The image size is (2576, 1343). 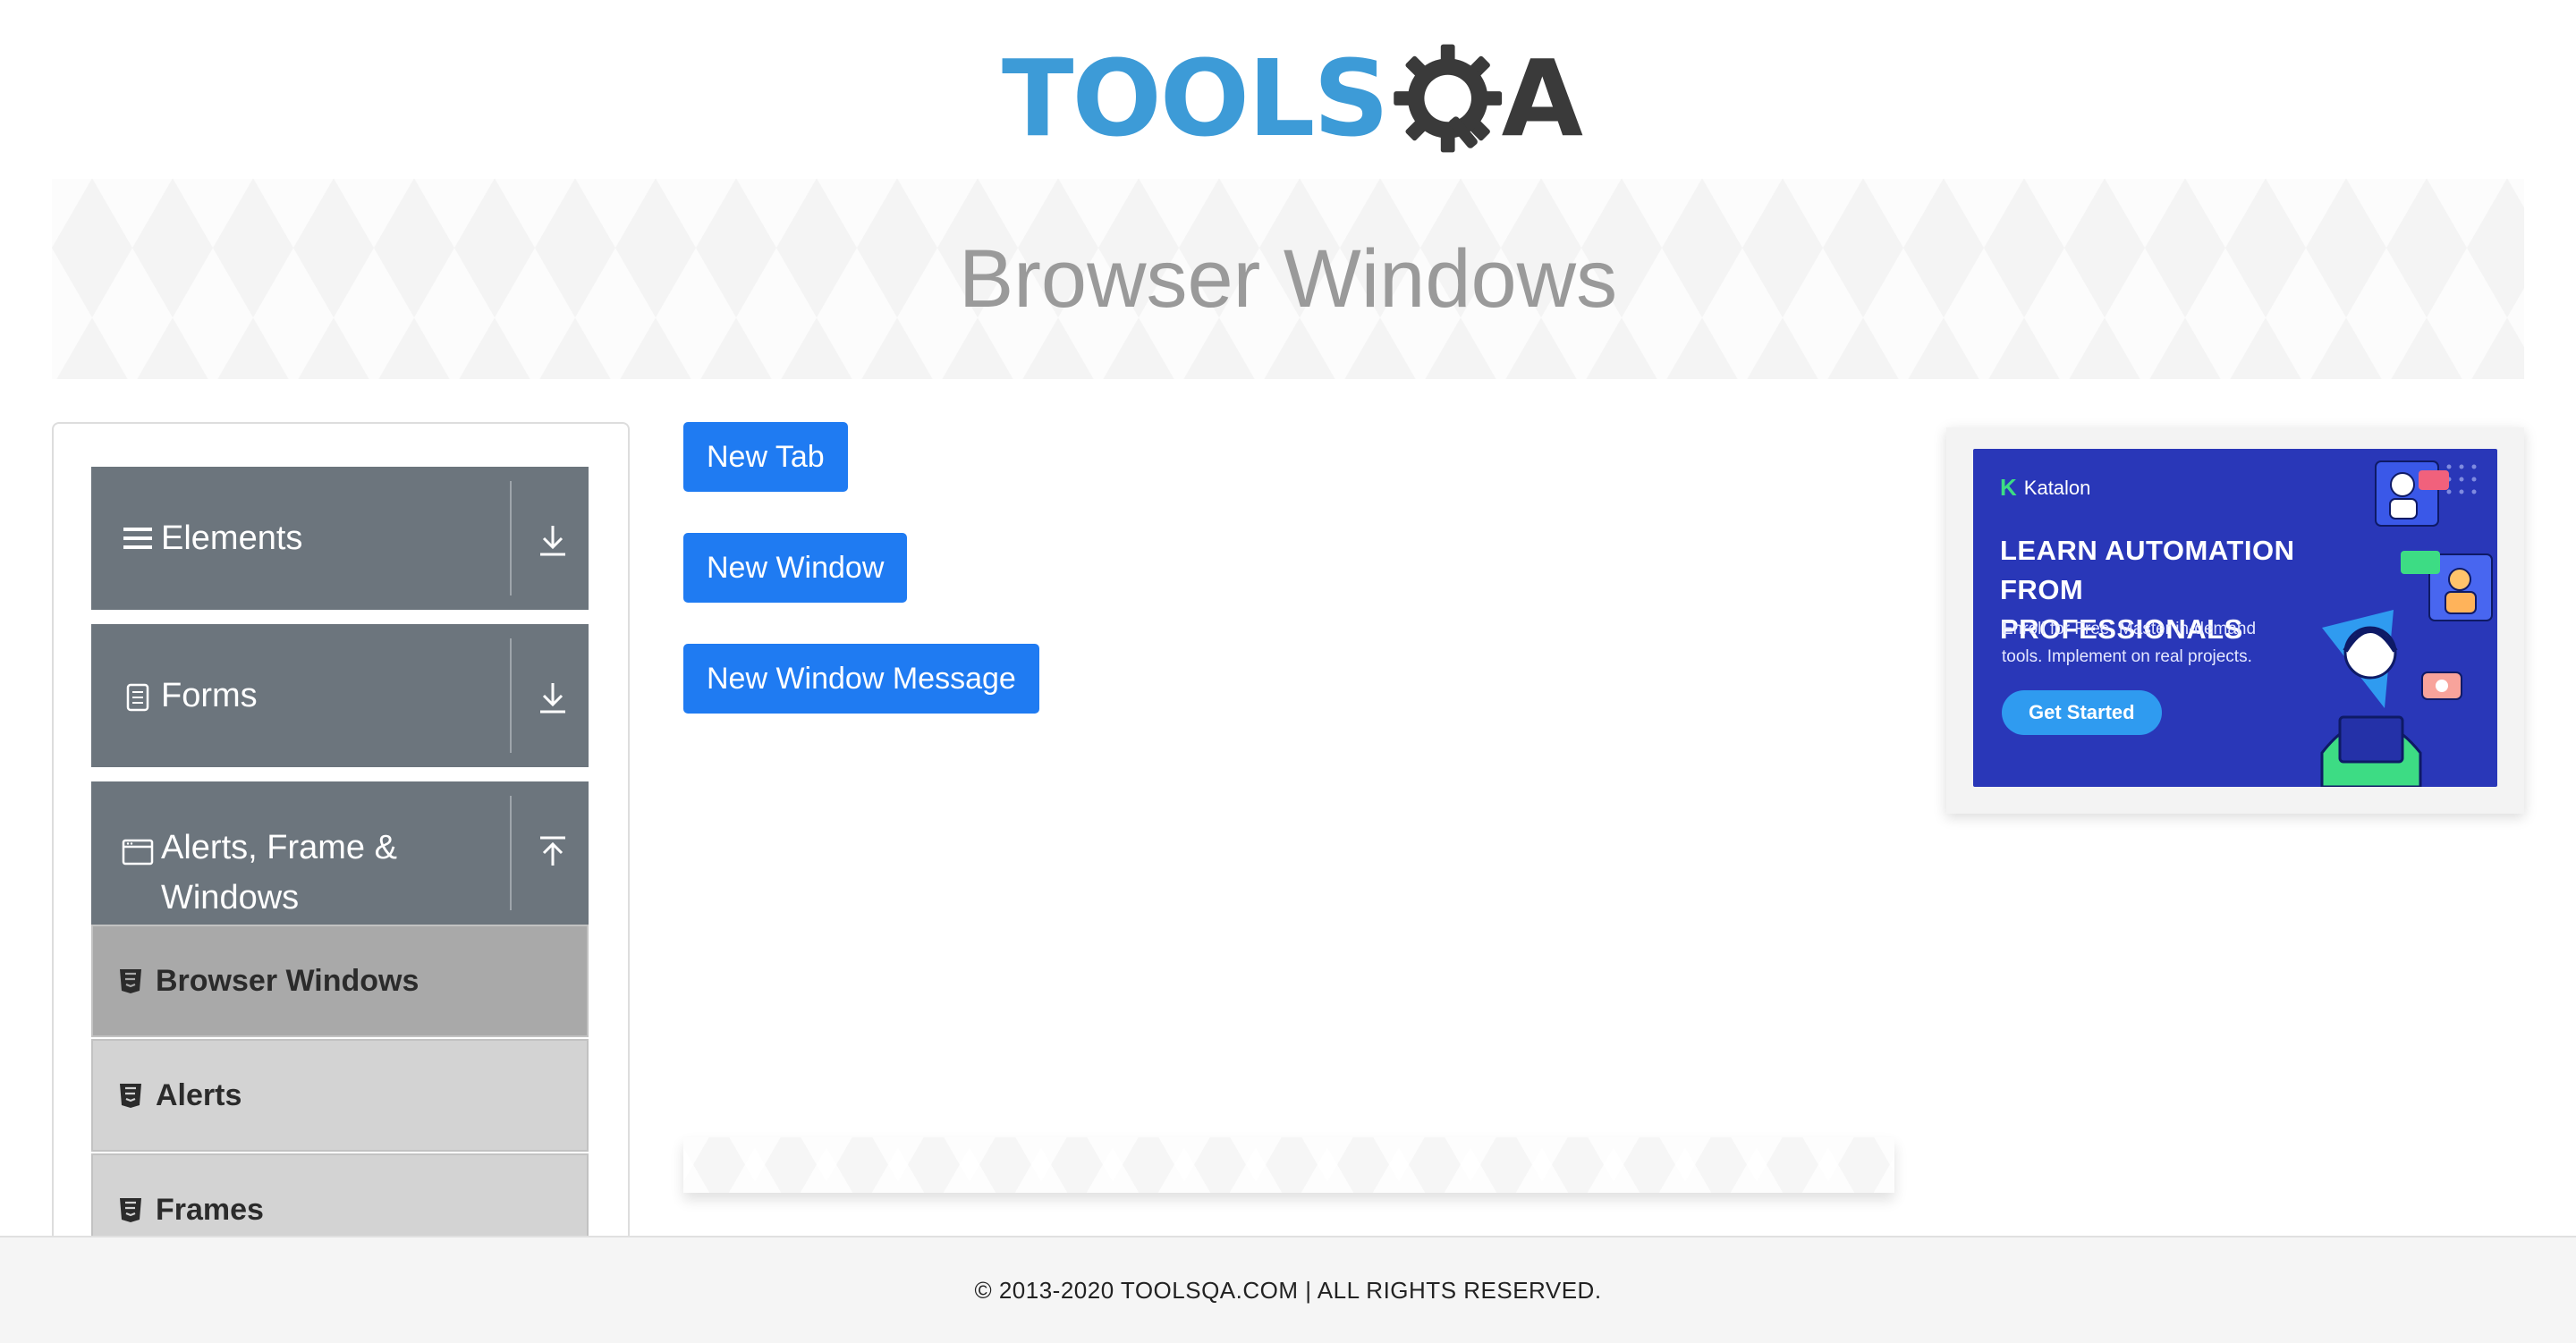 I want to click on katalon-k-icon: K, so click(x=2008, y=487).